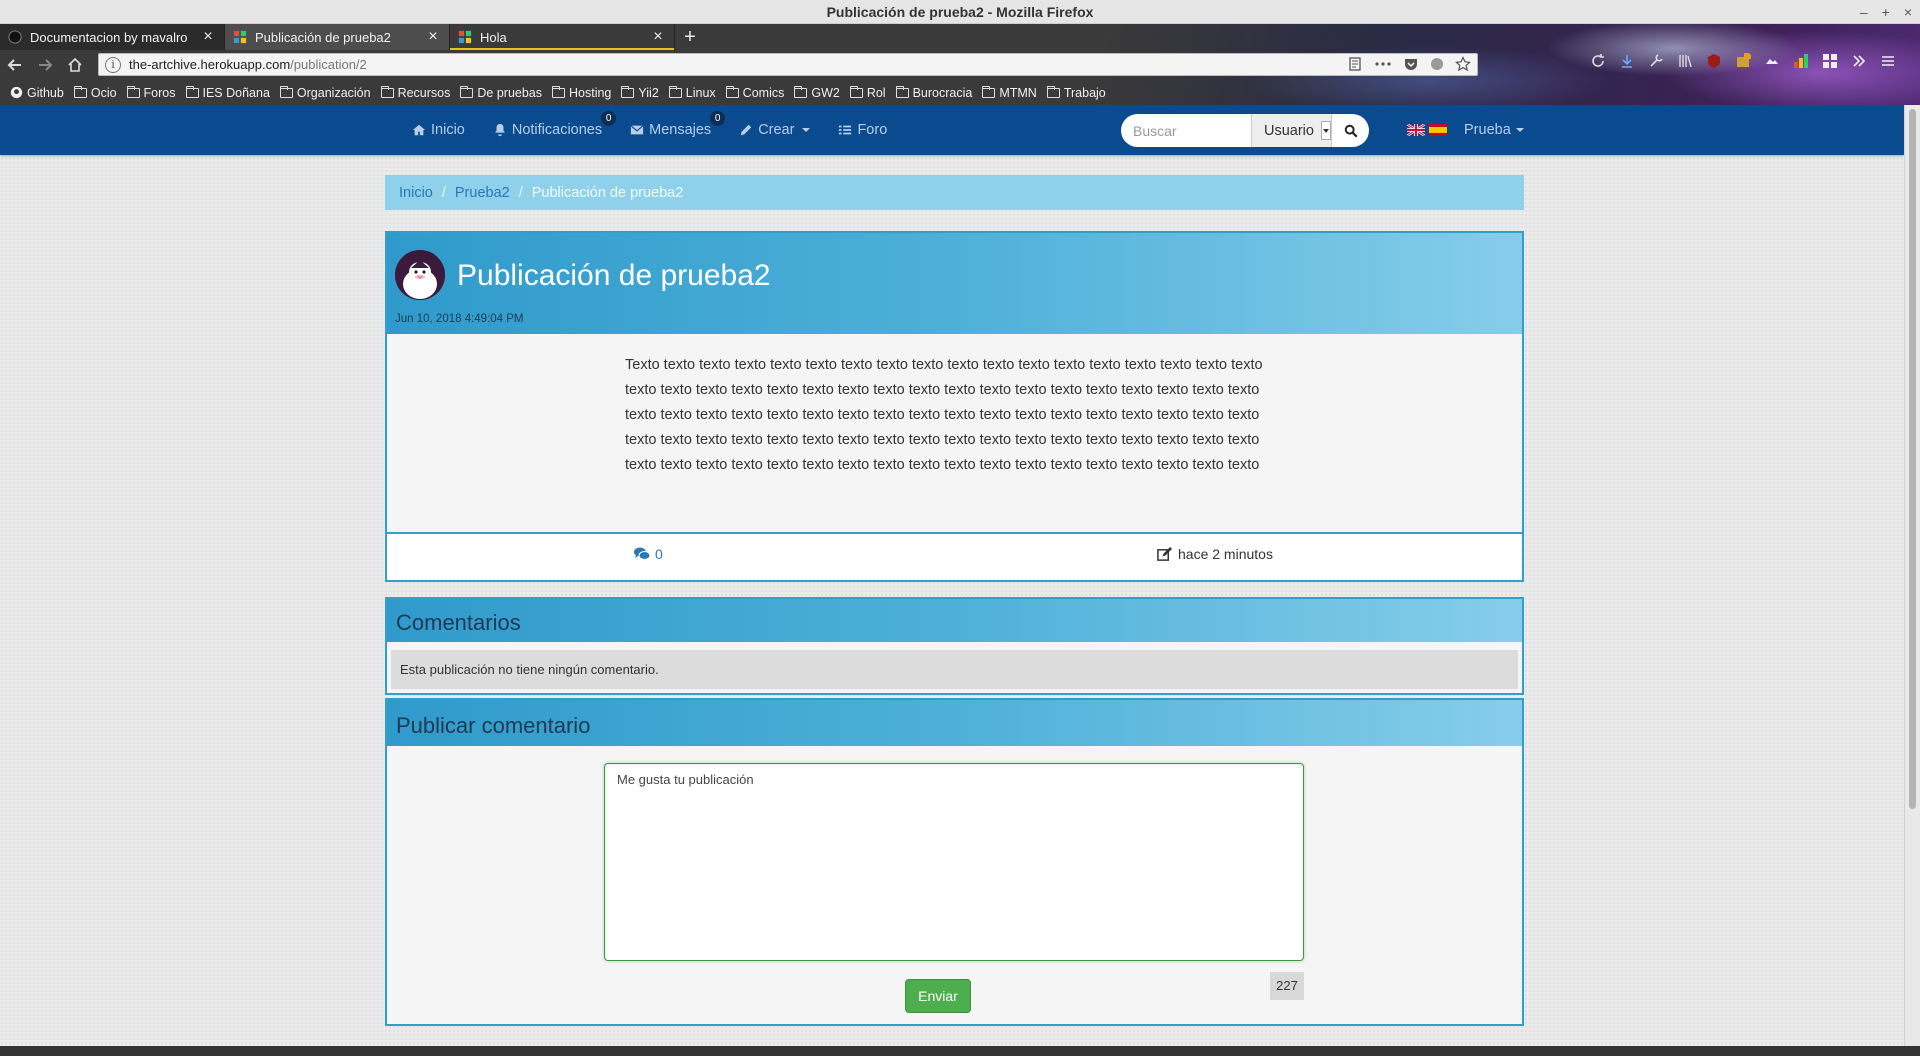  What do you see at coordinates (960, 1051) in the screenshot?
I see `bottom-edge` at bounding box center [960, 1051].